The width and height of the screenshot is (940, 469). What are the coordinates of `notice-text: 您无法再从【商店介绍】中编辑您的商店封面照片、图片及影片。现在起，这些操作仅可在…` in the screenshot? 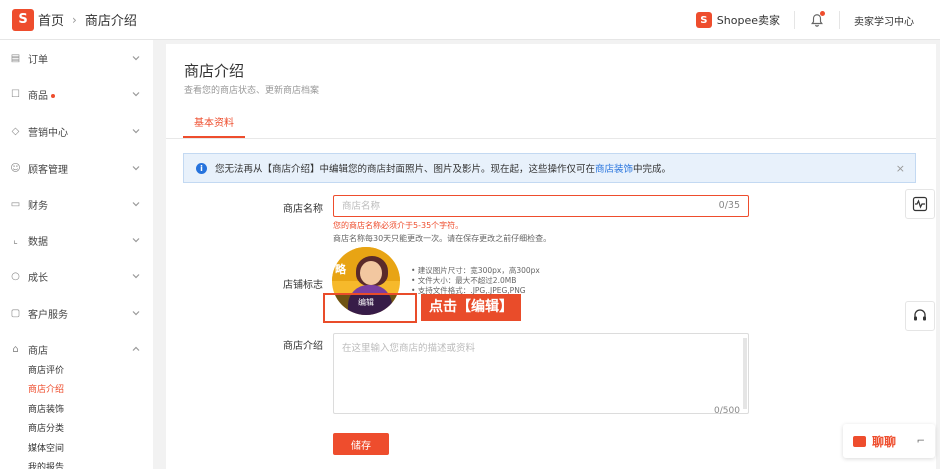 It's located at (443, 169).